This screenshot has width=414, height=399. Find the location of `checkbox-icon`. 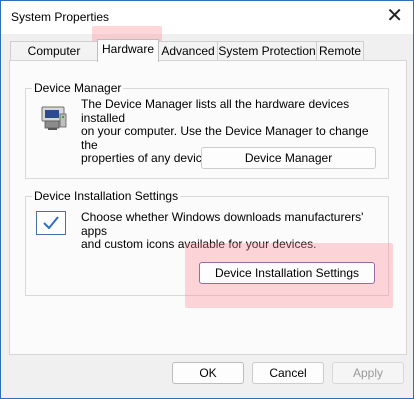

checkbox-icon is located at coordinates (51, 223).